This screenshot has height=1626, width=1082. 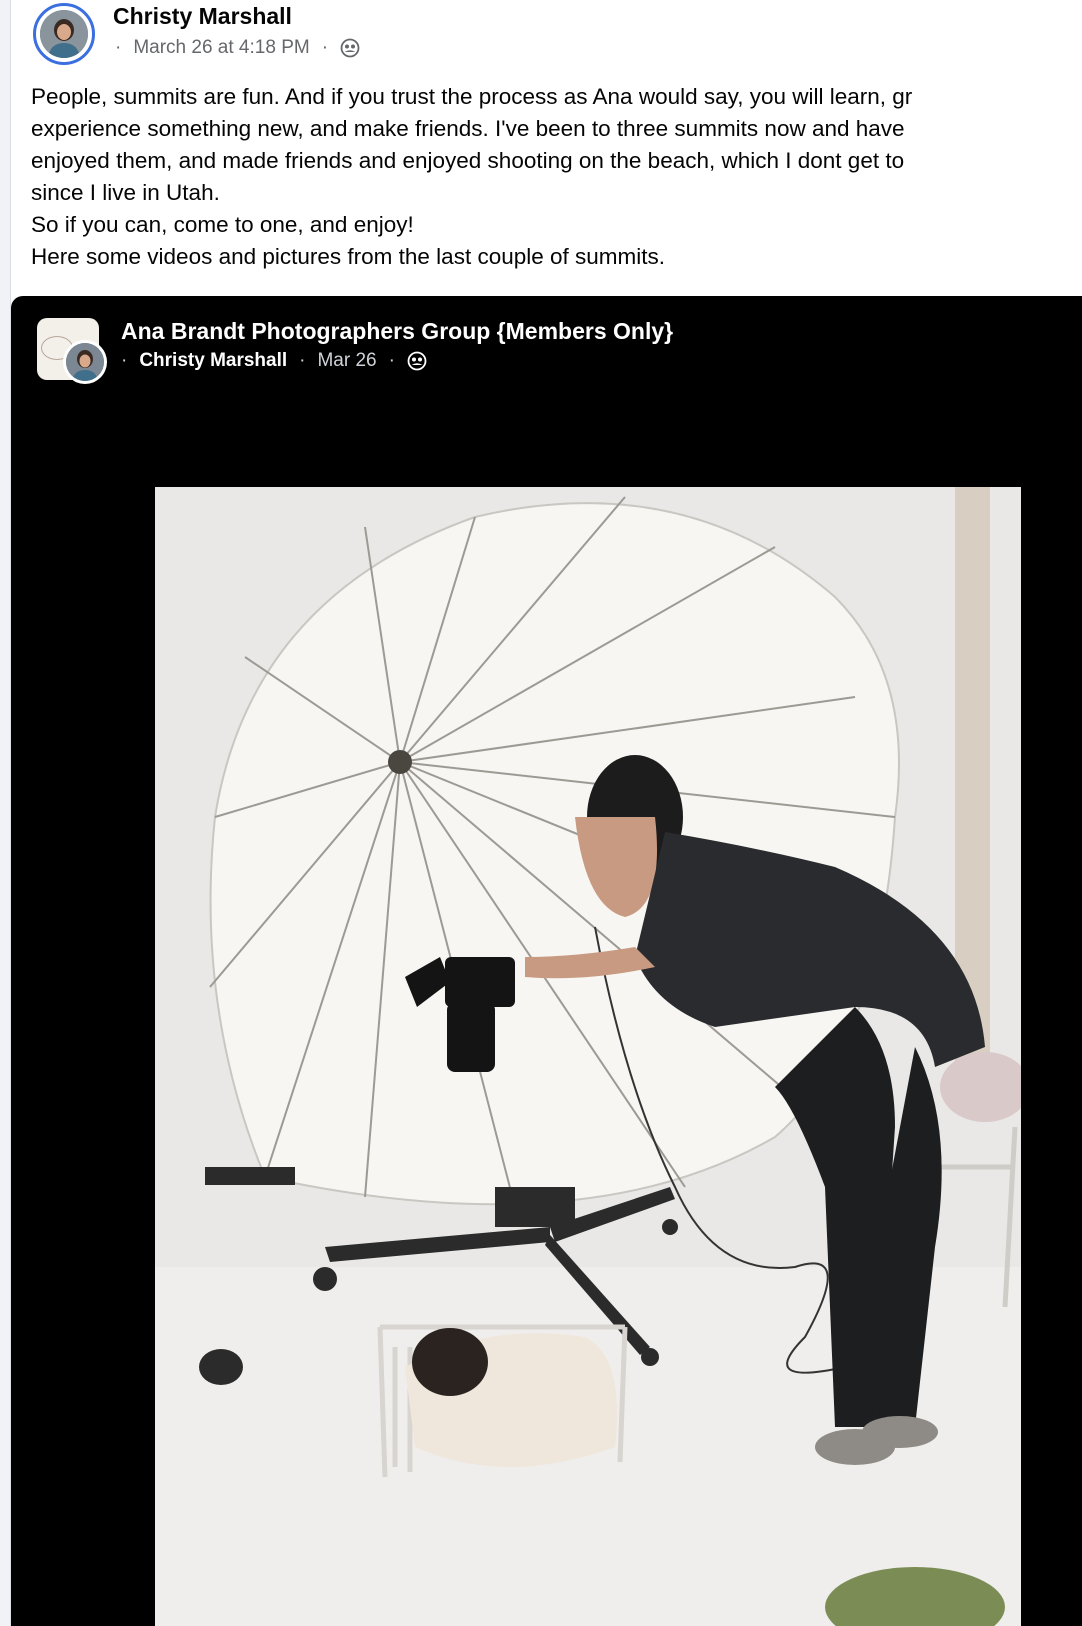 What do you see at coordinates (5, 813) in the screenshot?
I see `feed-left-edge` at bounding box center [5, 813].